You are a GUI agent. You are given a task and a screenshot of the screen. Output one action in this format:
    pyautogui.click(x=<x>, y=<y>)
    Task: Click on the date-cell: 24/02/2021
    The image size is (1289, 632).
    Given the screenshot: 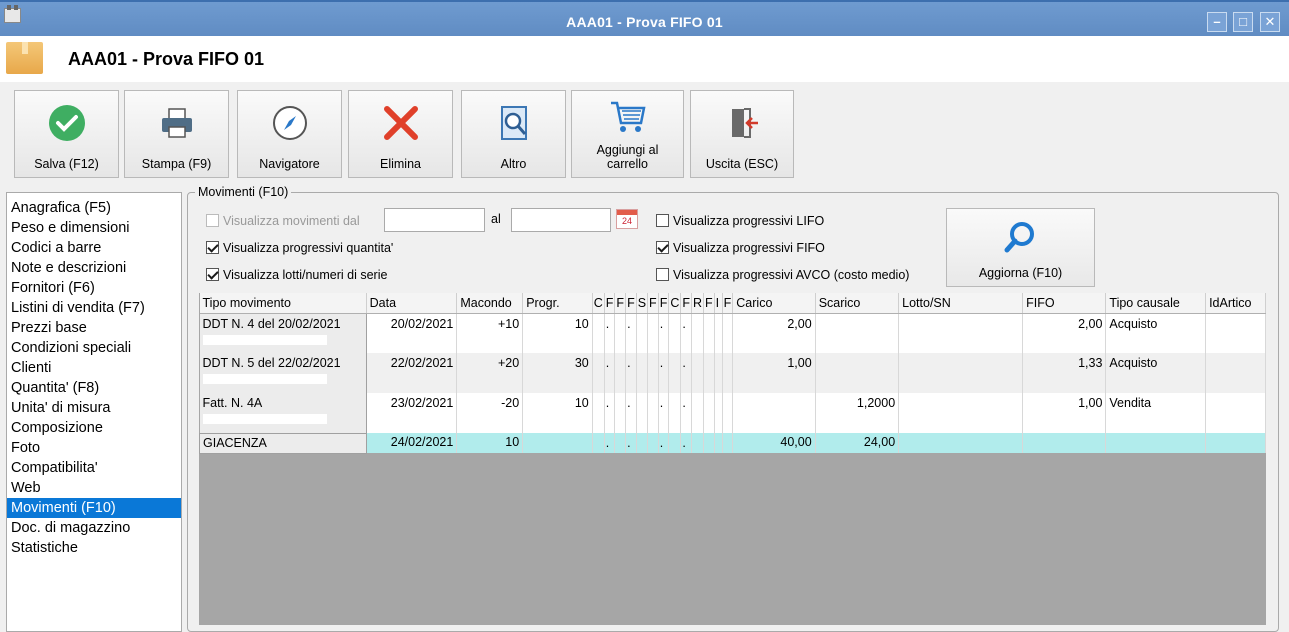 What is the action you would take?
    pyautogui.click(x=412, y=443)
    